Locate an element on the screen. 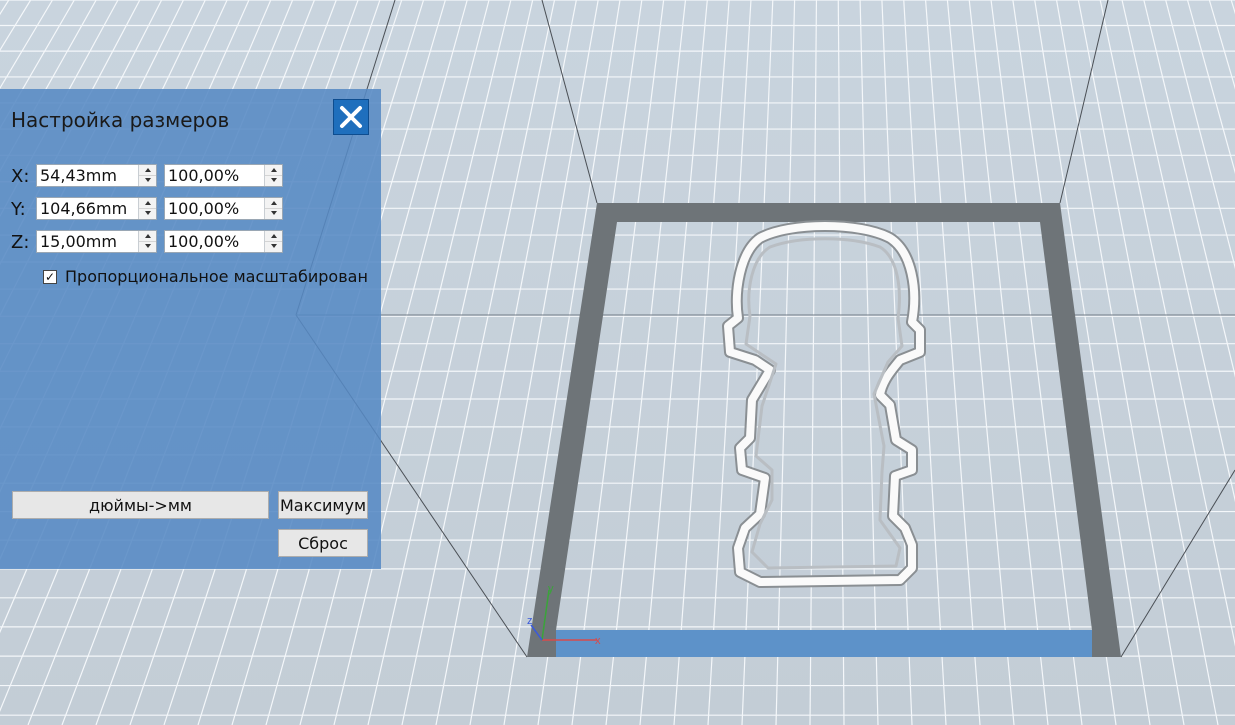  gizmo-x-label: x is located at coordinates (598, 641).